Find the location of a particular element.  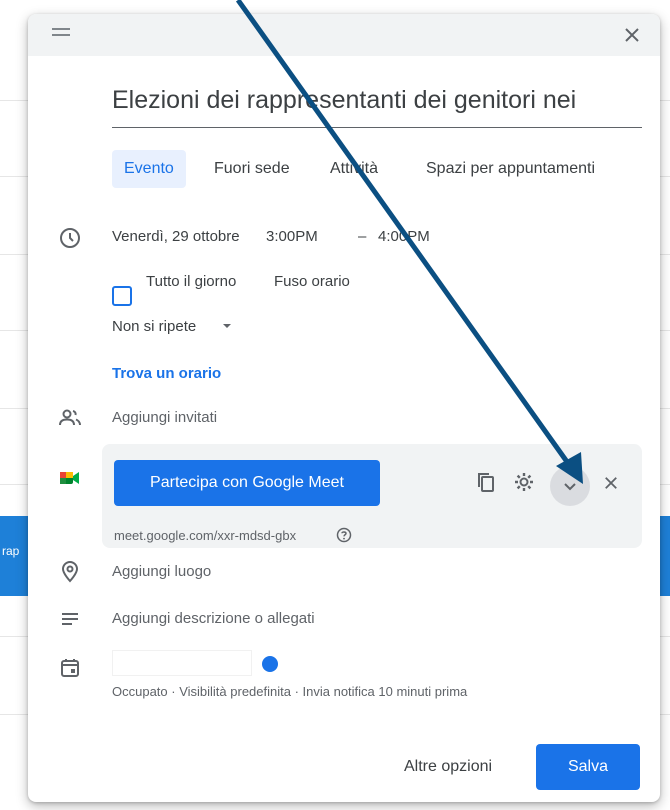

more-options-button: Altre opzioni is located at coordinates (448, 767).